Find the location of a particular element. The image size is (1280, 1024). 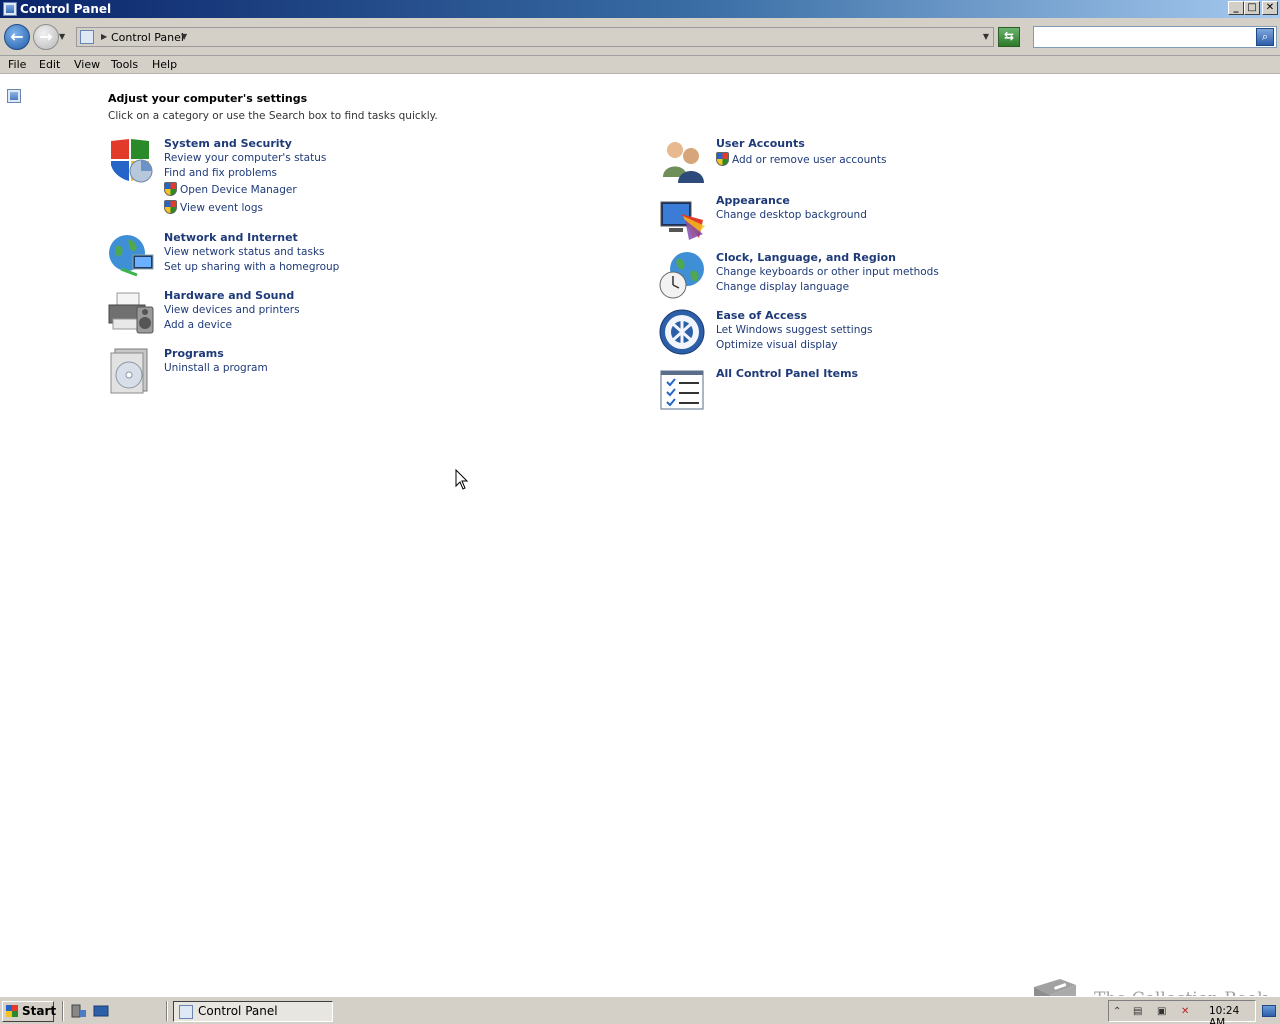

arrow-right-icon: → is located at coordinates (46, 36).